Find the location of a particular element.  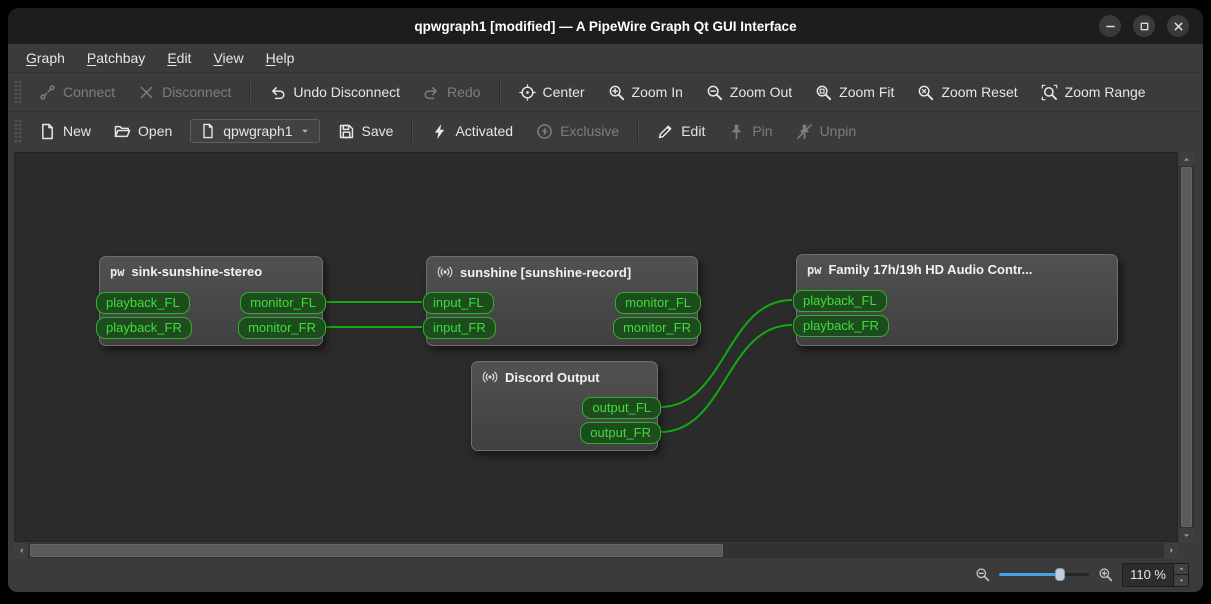

dropdown-arrow-icon is located at coordinates (305, 131).